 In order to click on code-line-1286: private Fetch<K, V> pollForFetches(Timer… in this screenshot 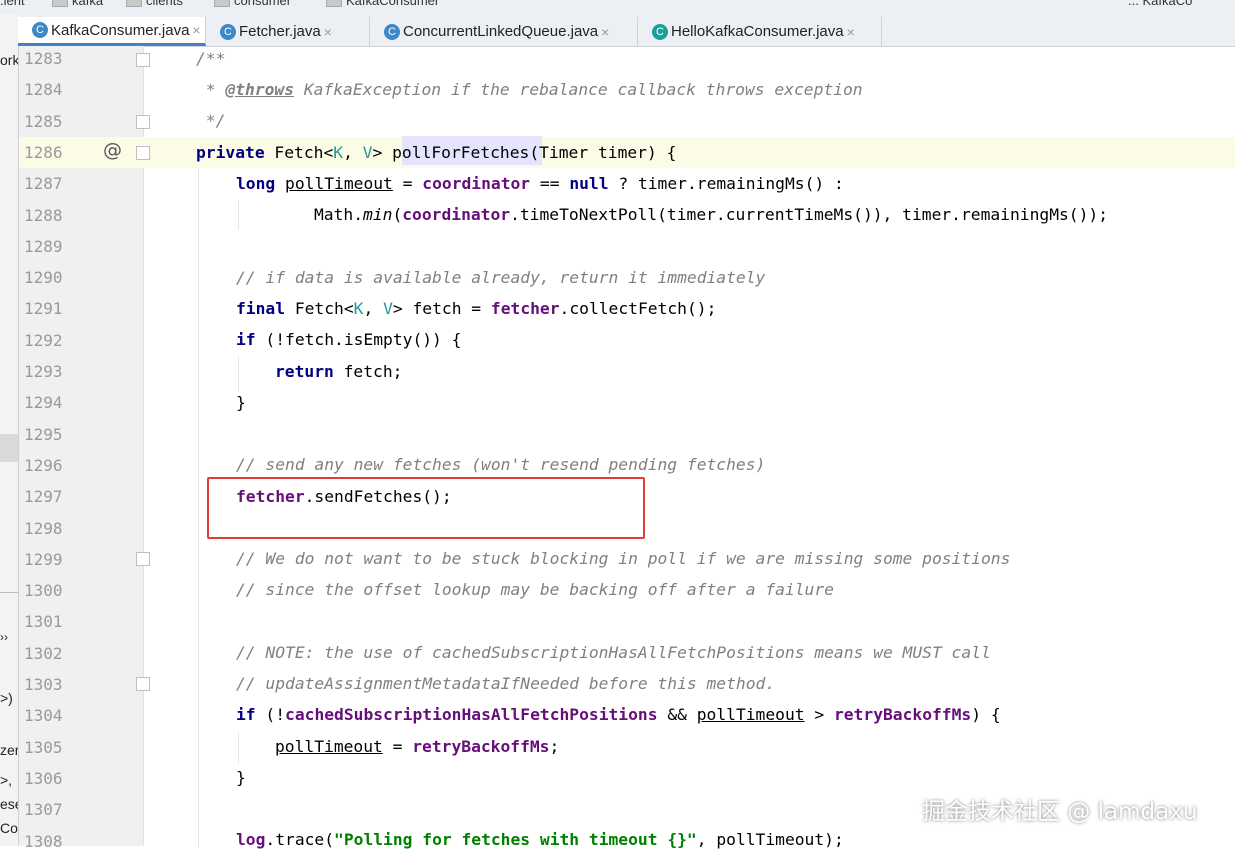, I will do `click(436, 152)`.